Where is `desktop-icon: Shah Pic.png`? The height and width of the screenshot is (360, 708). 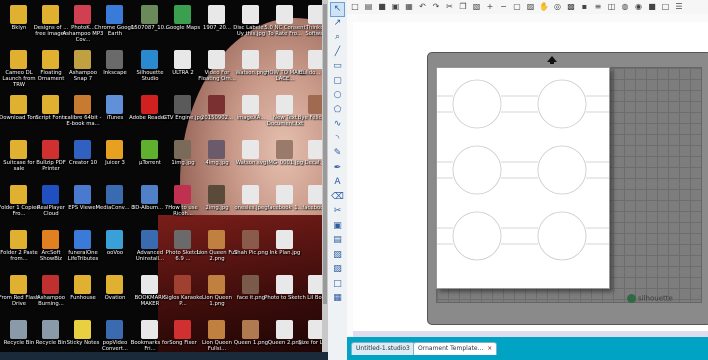
desktop-icon: Shah Pic.png is located at coordinates (251, 248).